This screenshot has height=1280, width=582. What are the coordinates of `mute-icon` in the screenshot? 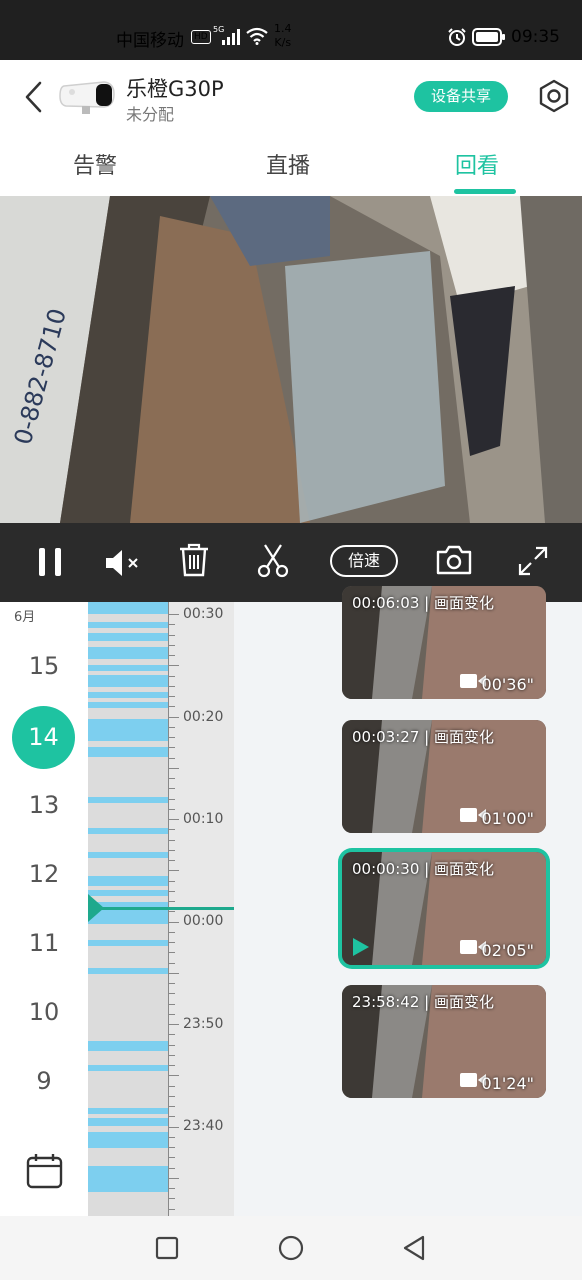 It's located at (123, 563).